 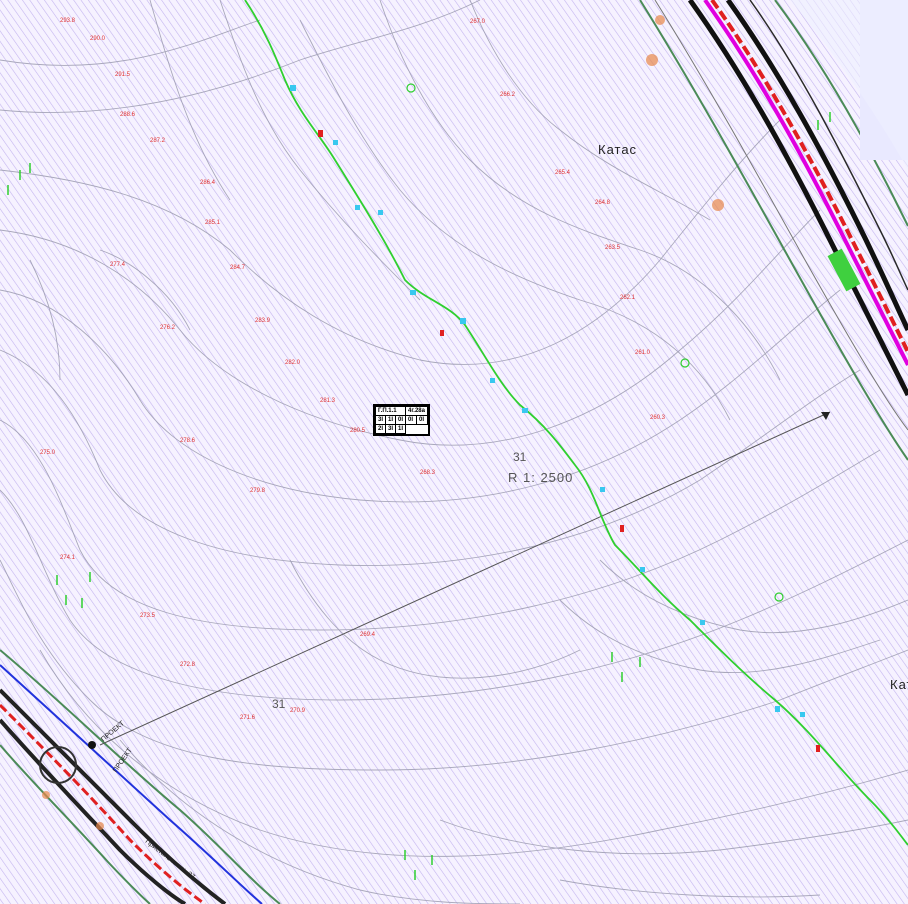 What do you see at coordinates (293, 363) in the screenshot?
I see `elevation-label: 282.0` at bounding box center [293, 363].